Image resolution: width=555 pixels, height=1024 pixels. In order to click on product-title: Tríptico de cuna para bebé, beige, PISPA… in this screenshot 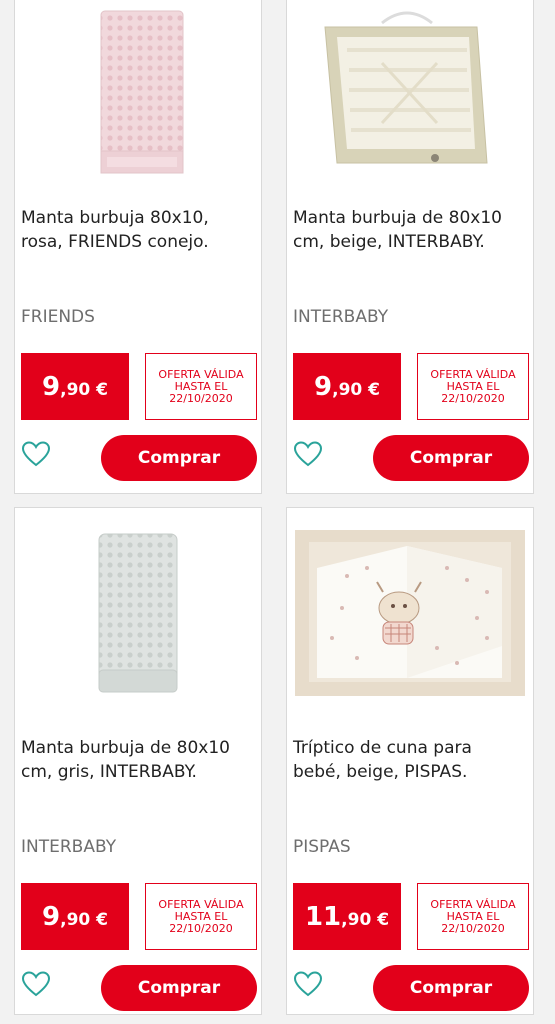, I will do `click(409, 760)`.